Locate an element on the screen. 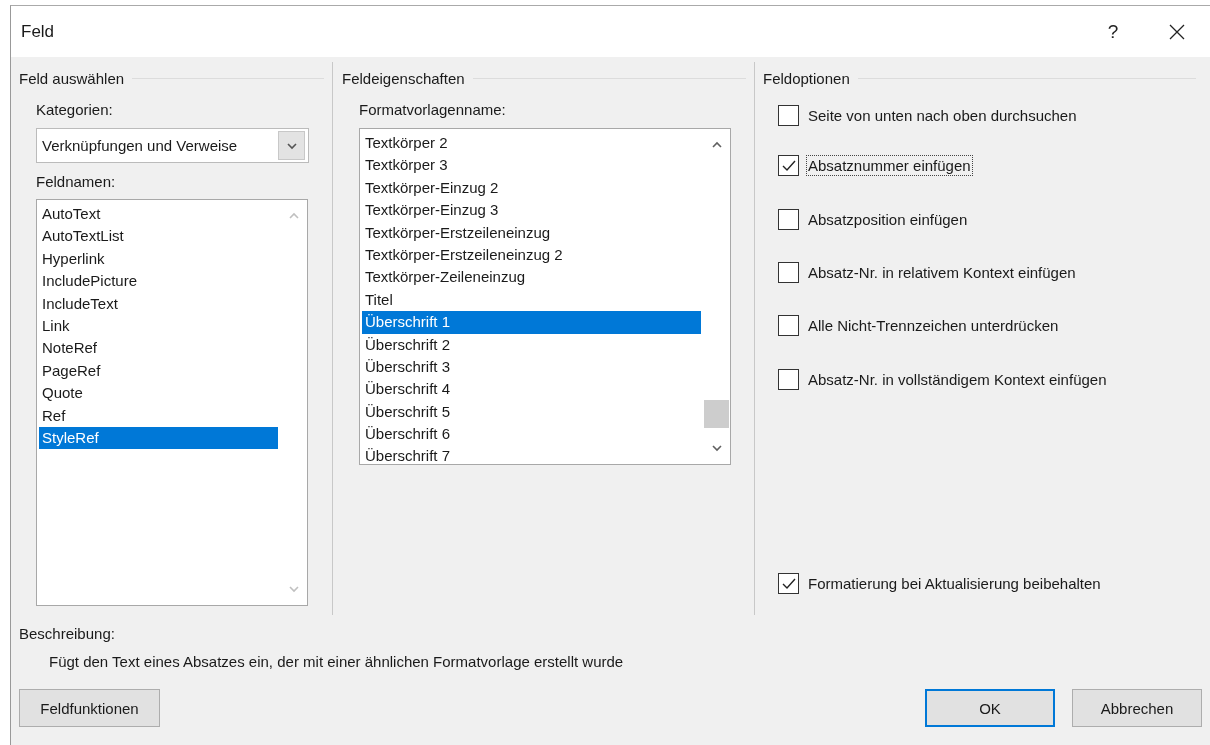  list-item: AutoTextList is located at coordinates (158, 236).